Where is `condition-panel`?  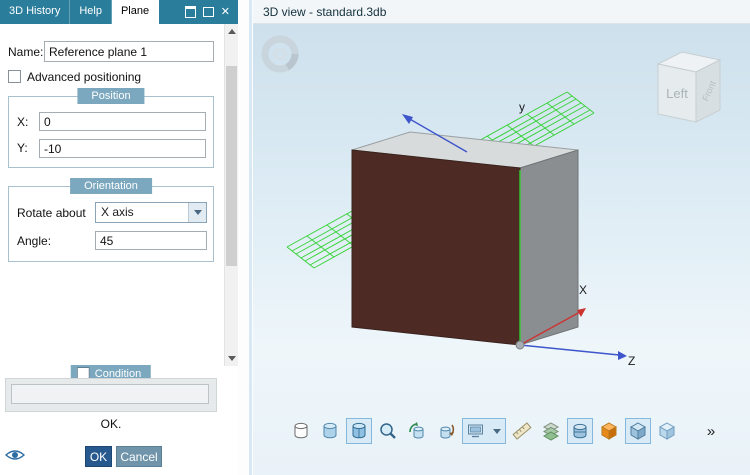 condition-panel is located at coordinates (111, 395).